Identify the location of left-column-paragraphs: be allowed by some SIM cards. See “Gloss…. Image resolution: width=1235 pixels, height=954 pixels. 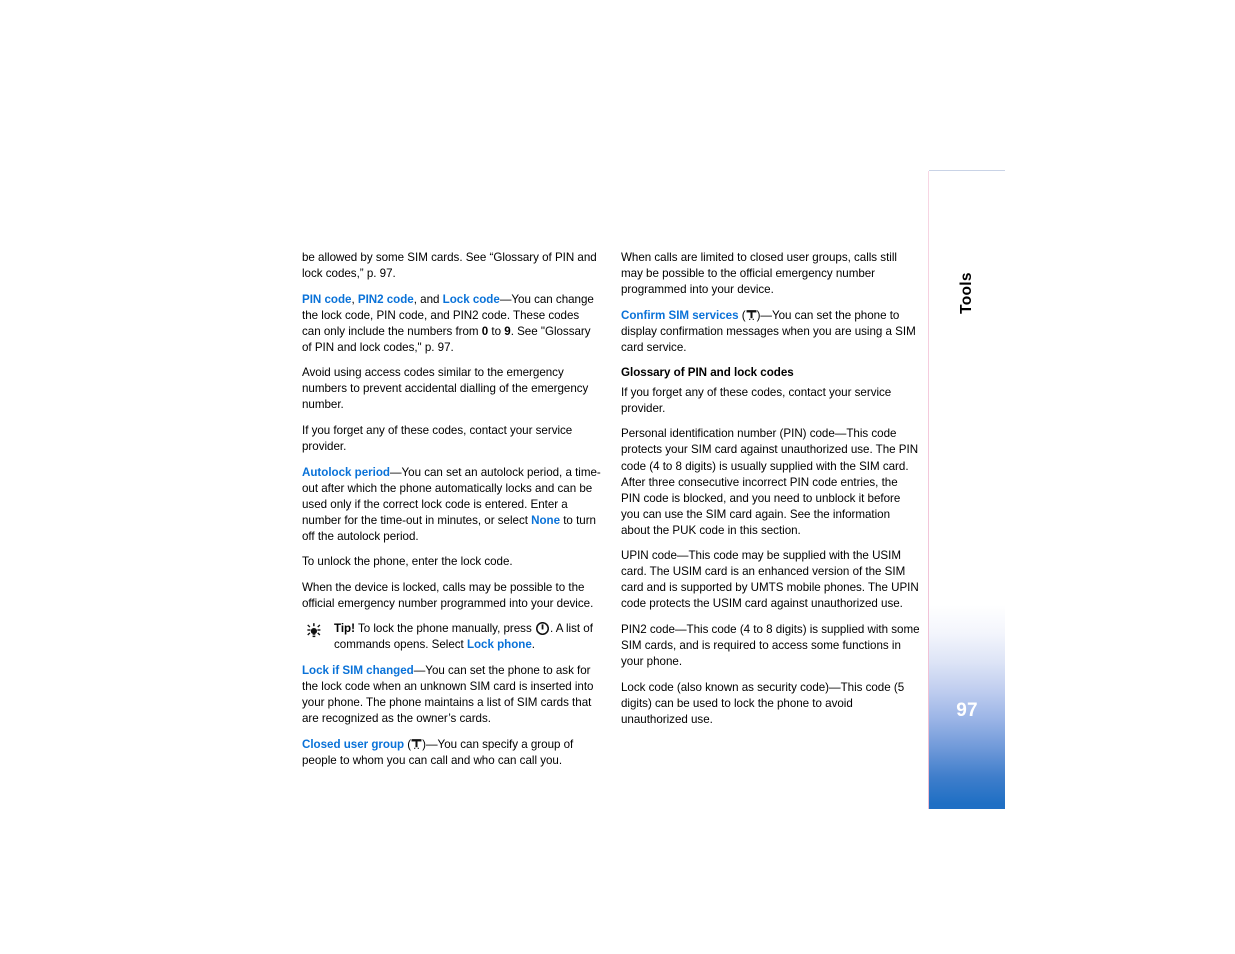
(451, 431).